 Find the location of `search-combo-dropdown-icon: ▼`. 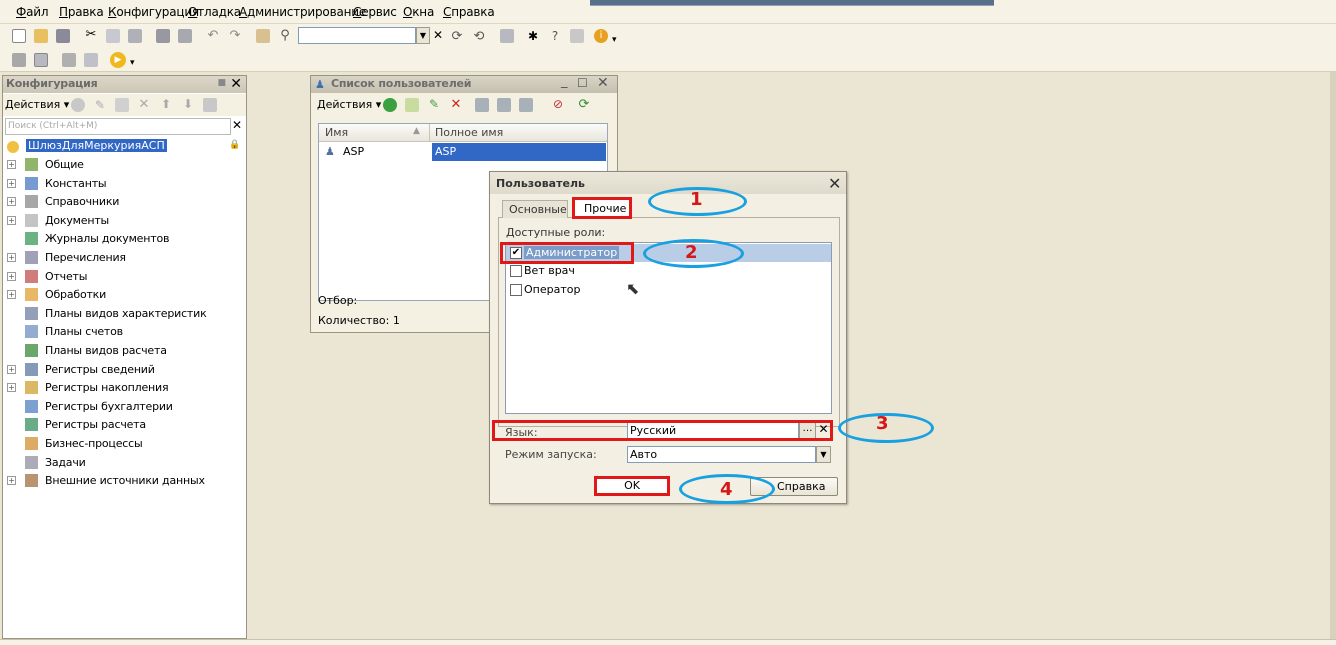

search-combo-dropdown-icon: ▼ is located at coordinates (423, 35).